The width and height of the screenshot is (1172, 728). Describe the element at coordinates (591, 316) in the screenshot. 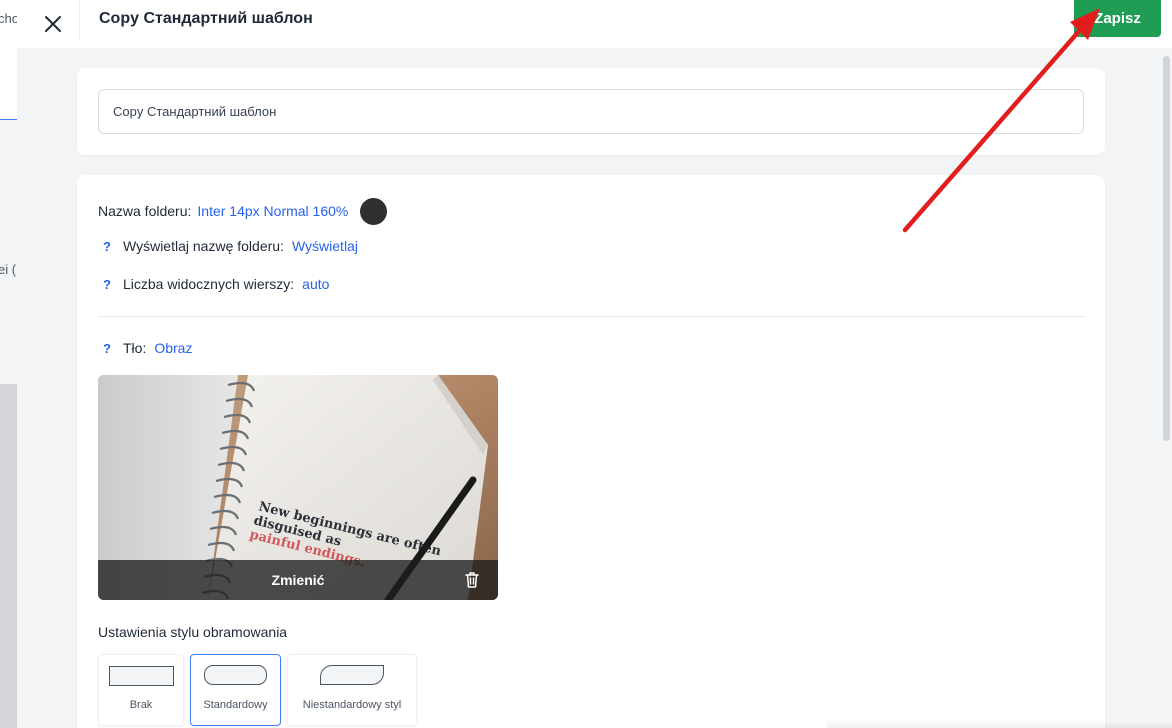

I see `divider` at that location.